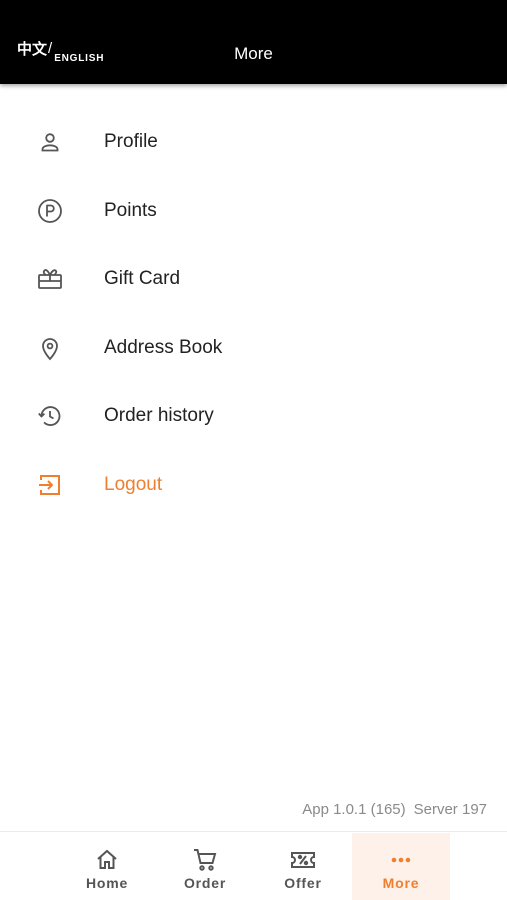  What do you see at coordinates (401, 883) in the screenshot?
I see `tab-label: More` at bounding box center [401, 883].